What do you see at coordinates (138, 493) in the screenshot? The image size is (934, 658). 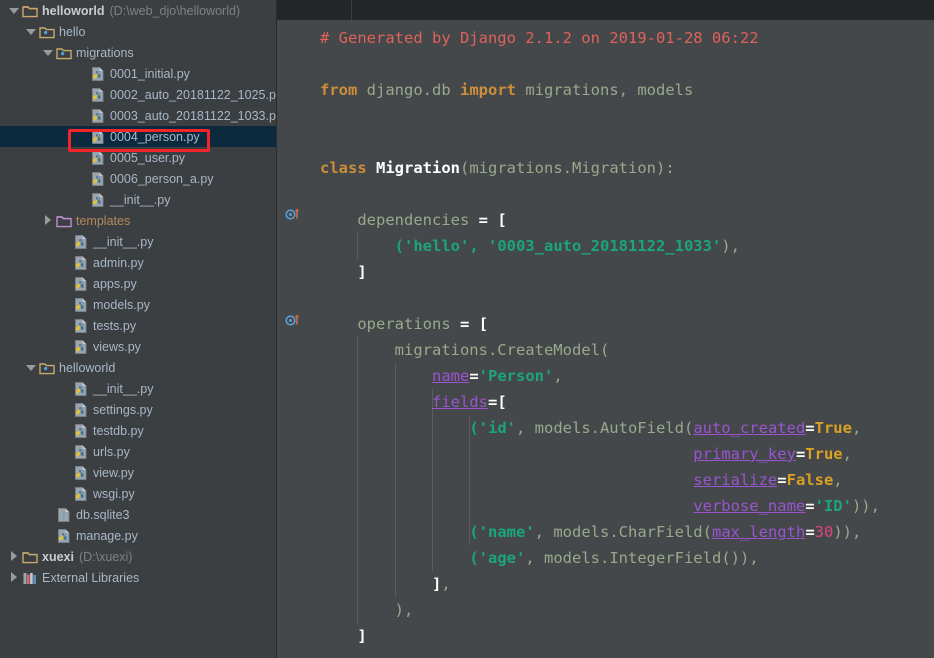 I see `tree-item: wsgi.py` at bounding box center [138, 493].